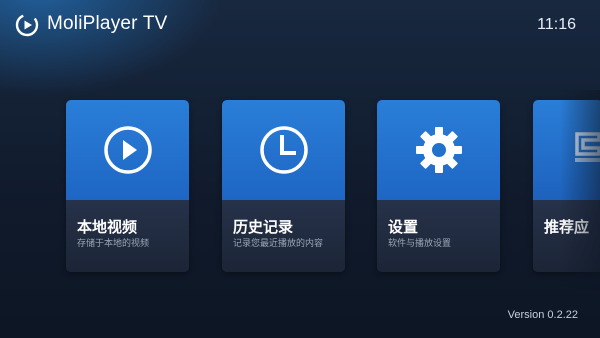 The height and width of the screenshot is (338, 600). Describe the element at coordinates (420, 243) in the screenshot. I see `card-subtitle: 软件与播放设置` at that location.